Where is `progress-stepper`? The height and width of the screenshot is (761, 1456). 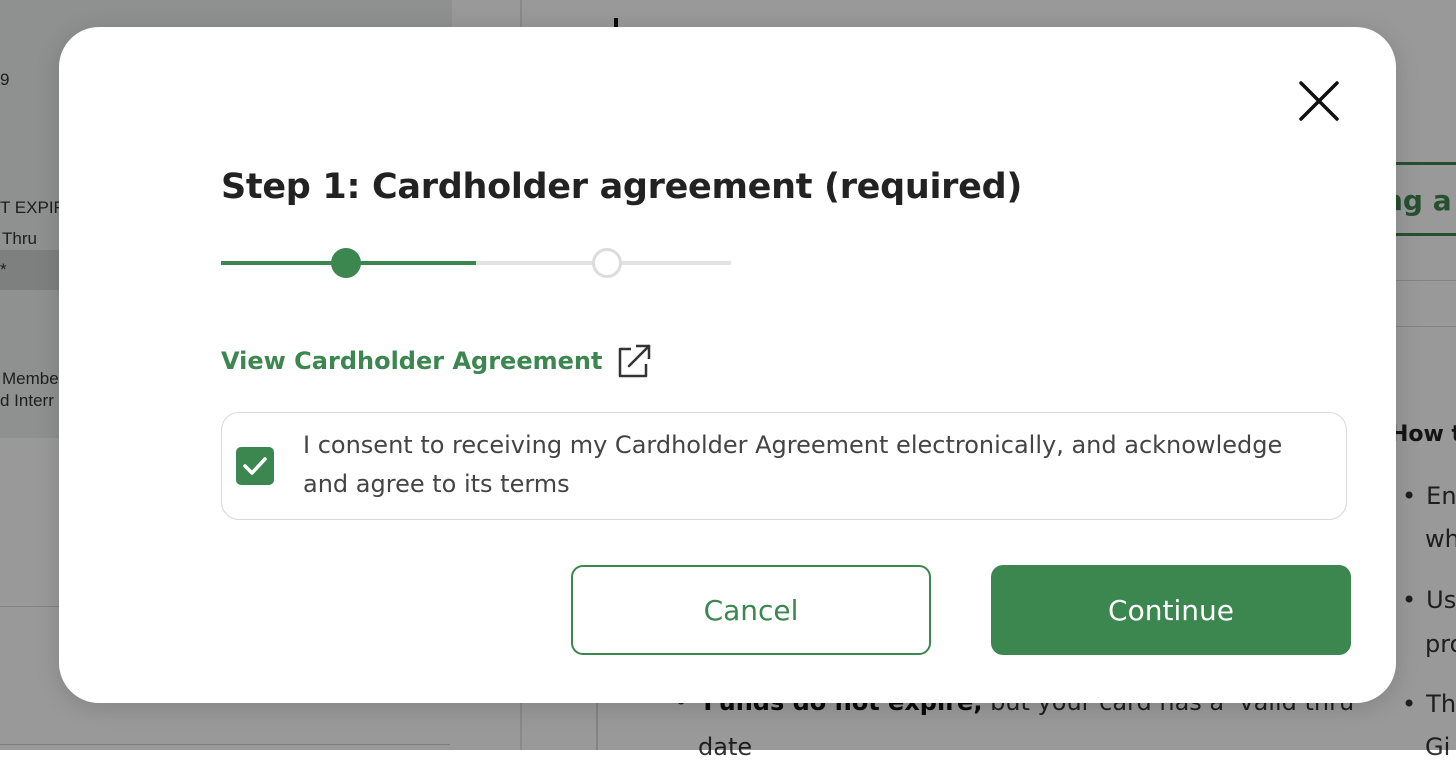 progress-stepper is located at coordinates (476, 263).